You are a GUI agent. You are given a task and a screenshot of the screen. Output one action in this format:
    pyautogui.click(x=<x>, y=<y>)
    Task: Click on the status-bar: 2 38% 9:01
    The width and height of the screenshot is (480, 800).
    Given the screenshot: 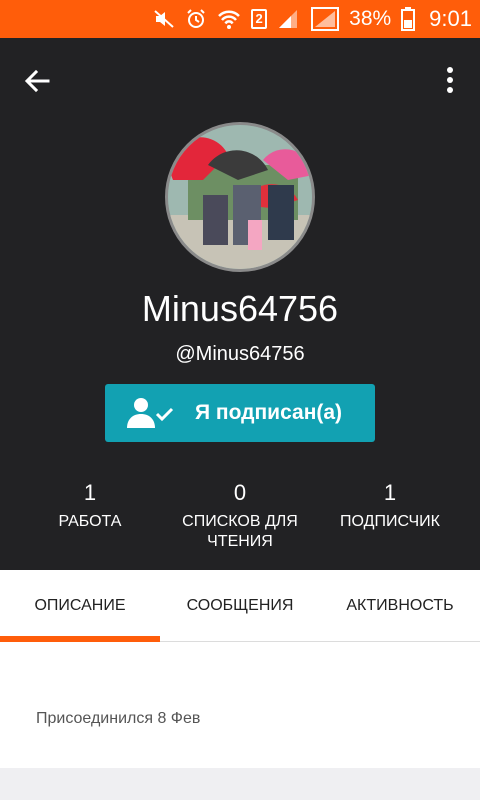 What is the action you would take?
    pyautogui.click(x=240, y=19)
    